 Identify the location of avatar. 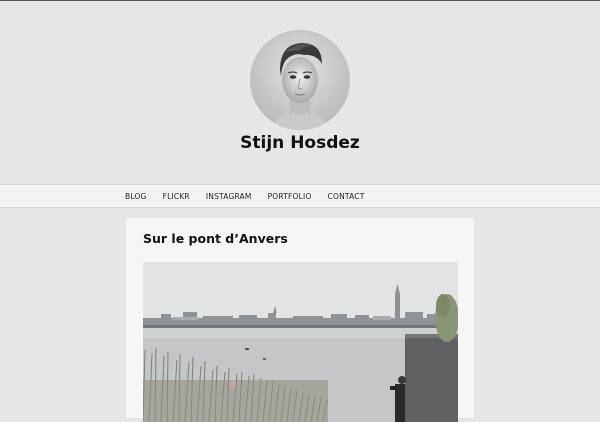
(300, 80).